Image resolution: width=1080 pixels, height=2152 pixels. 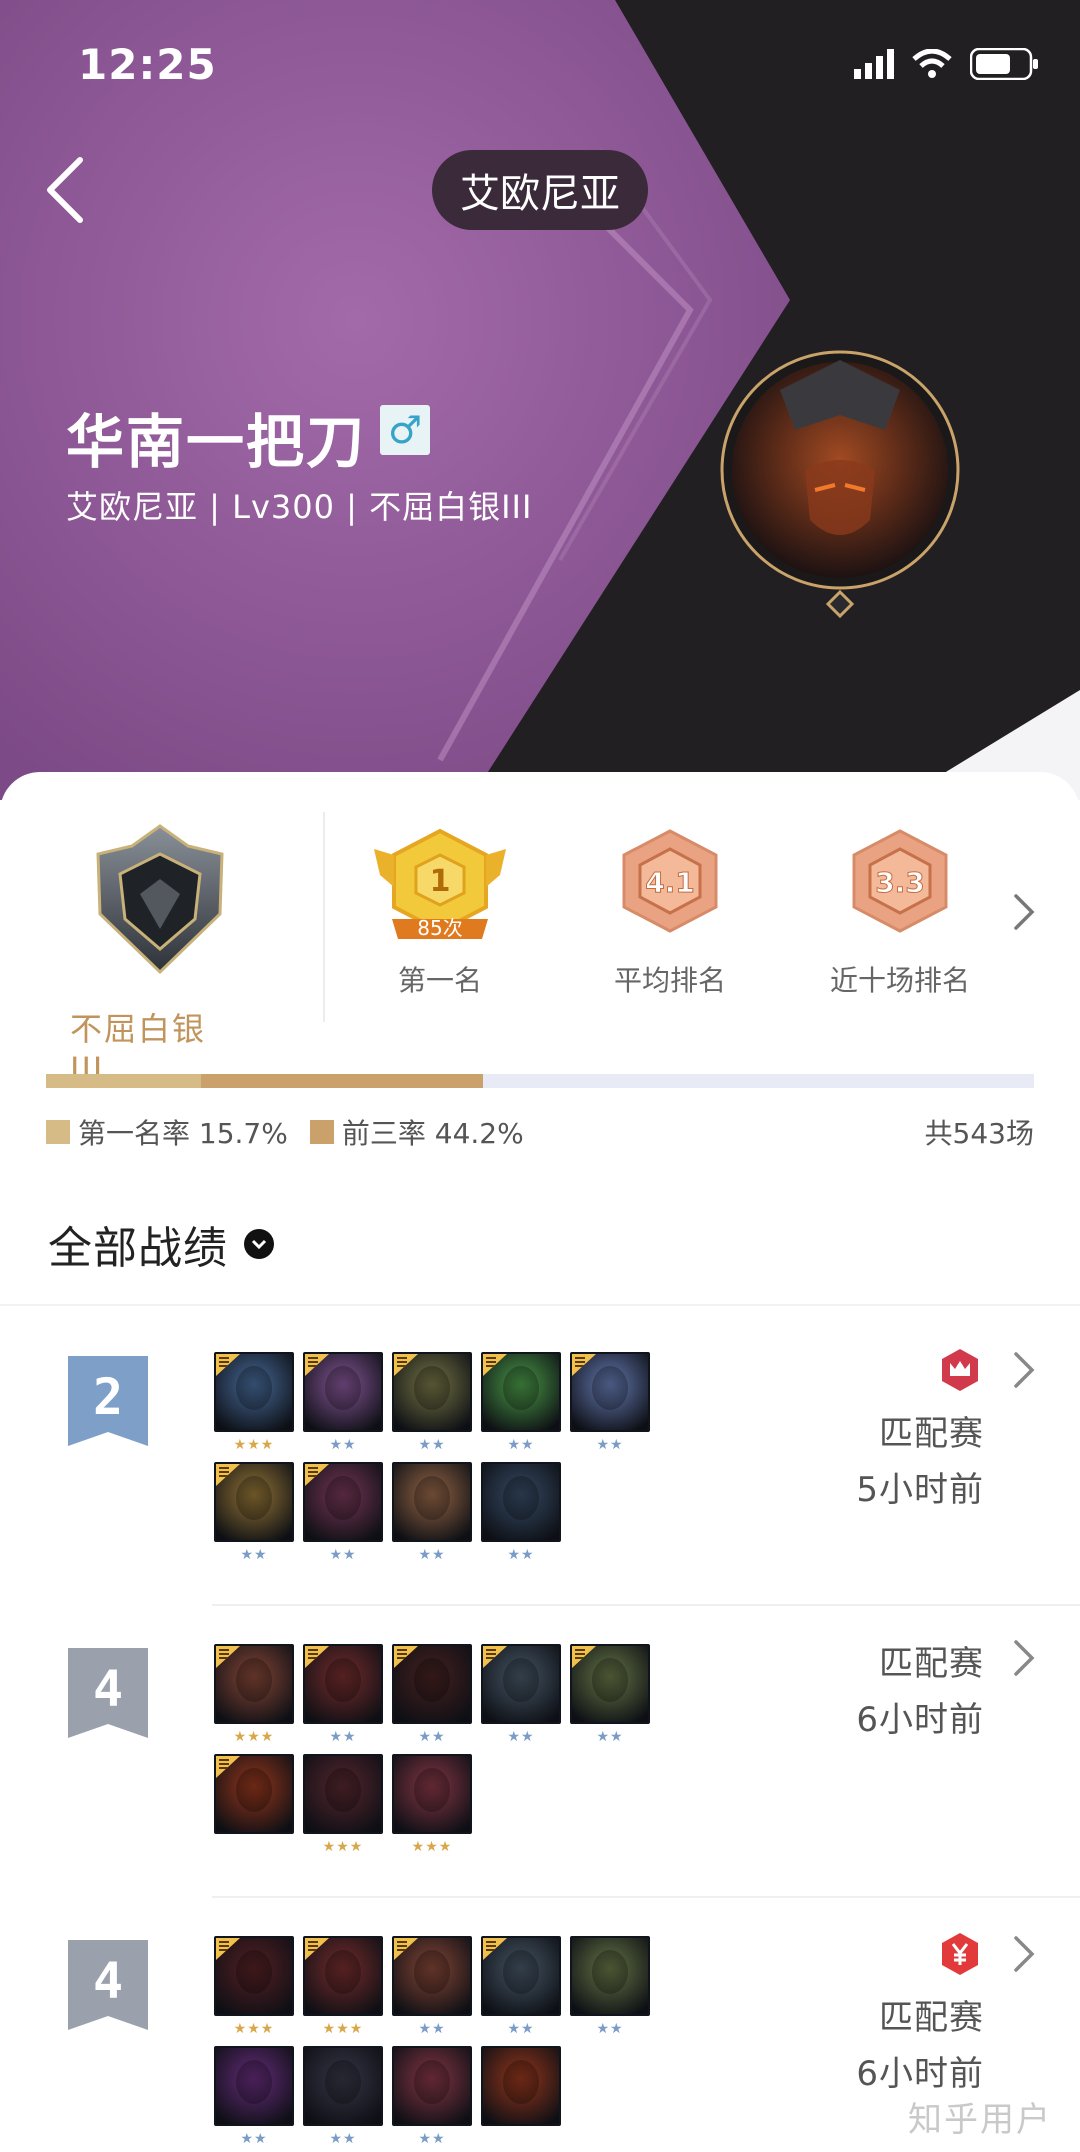 I want to click on first-place-badge-value: 1, so click(x=440, y=881).